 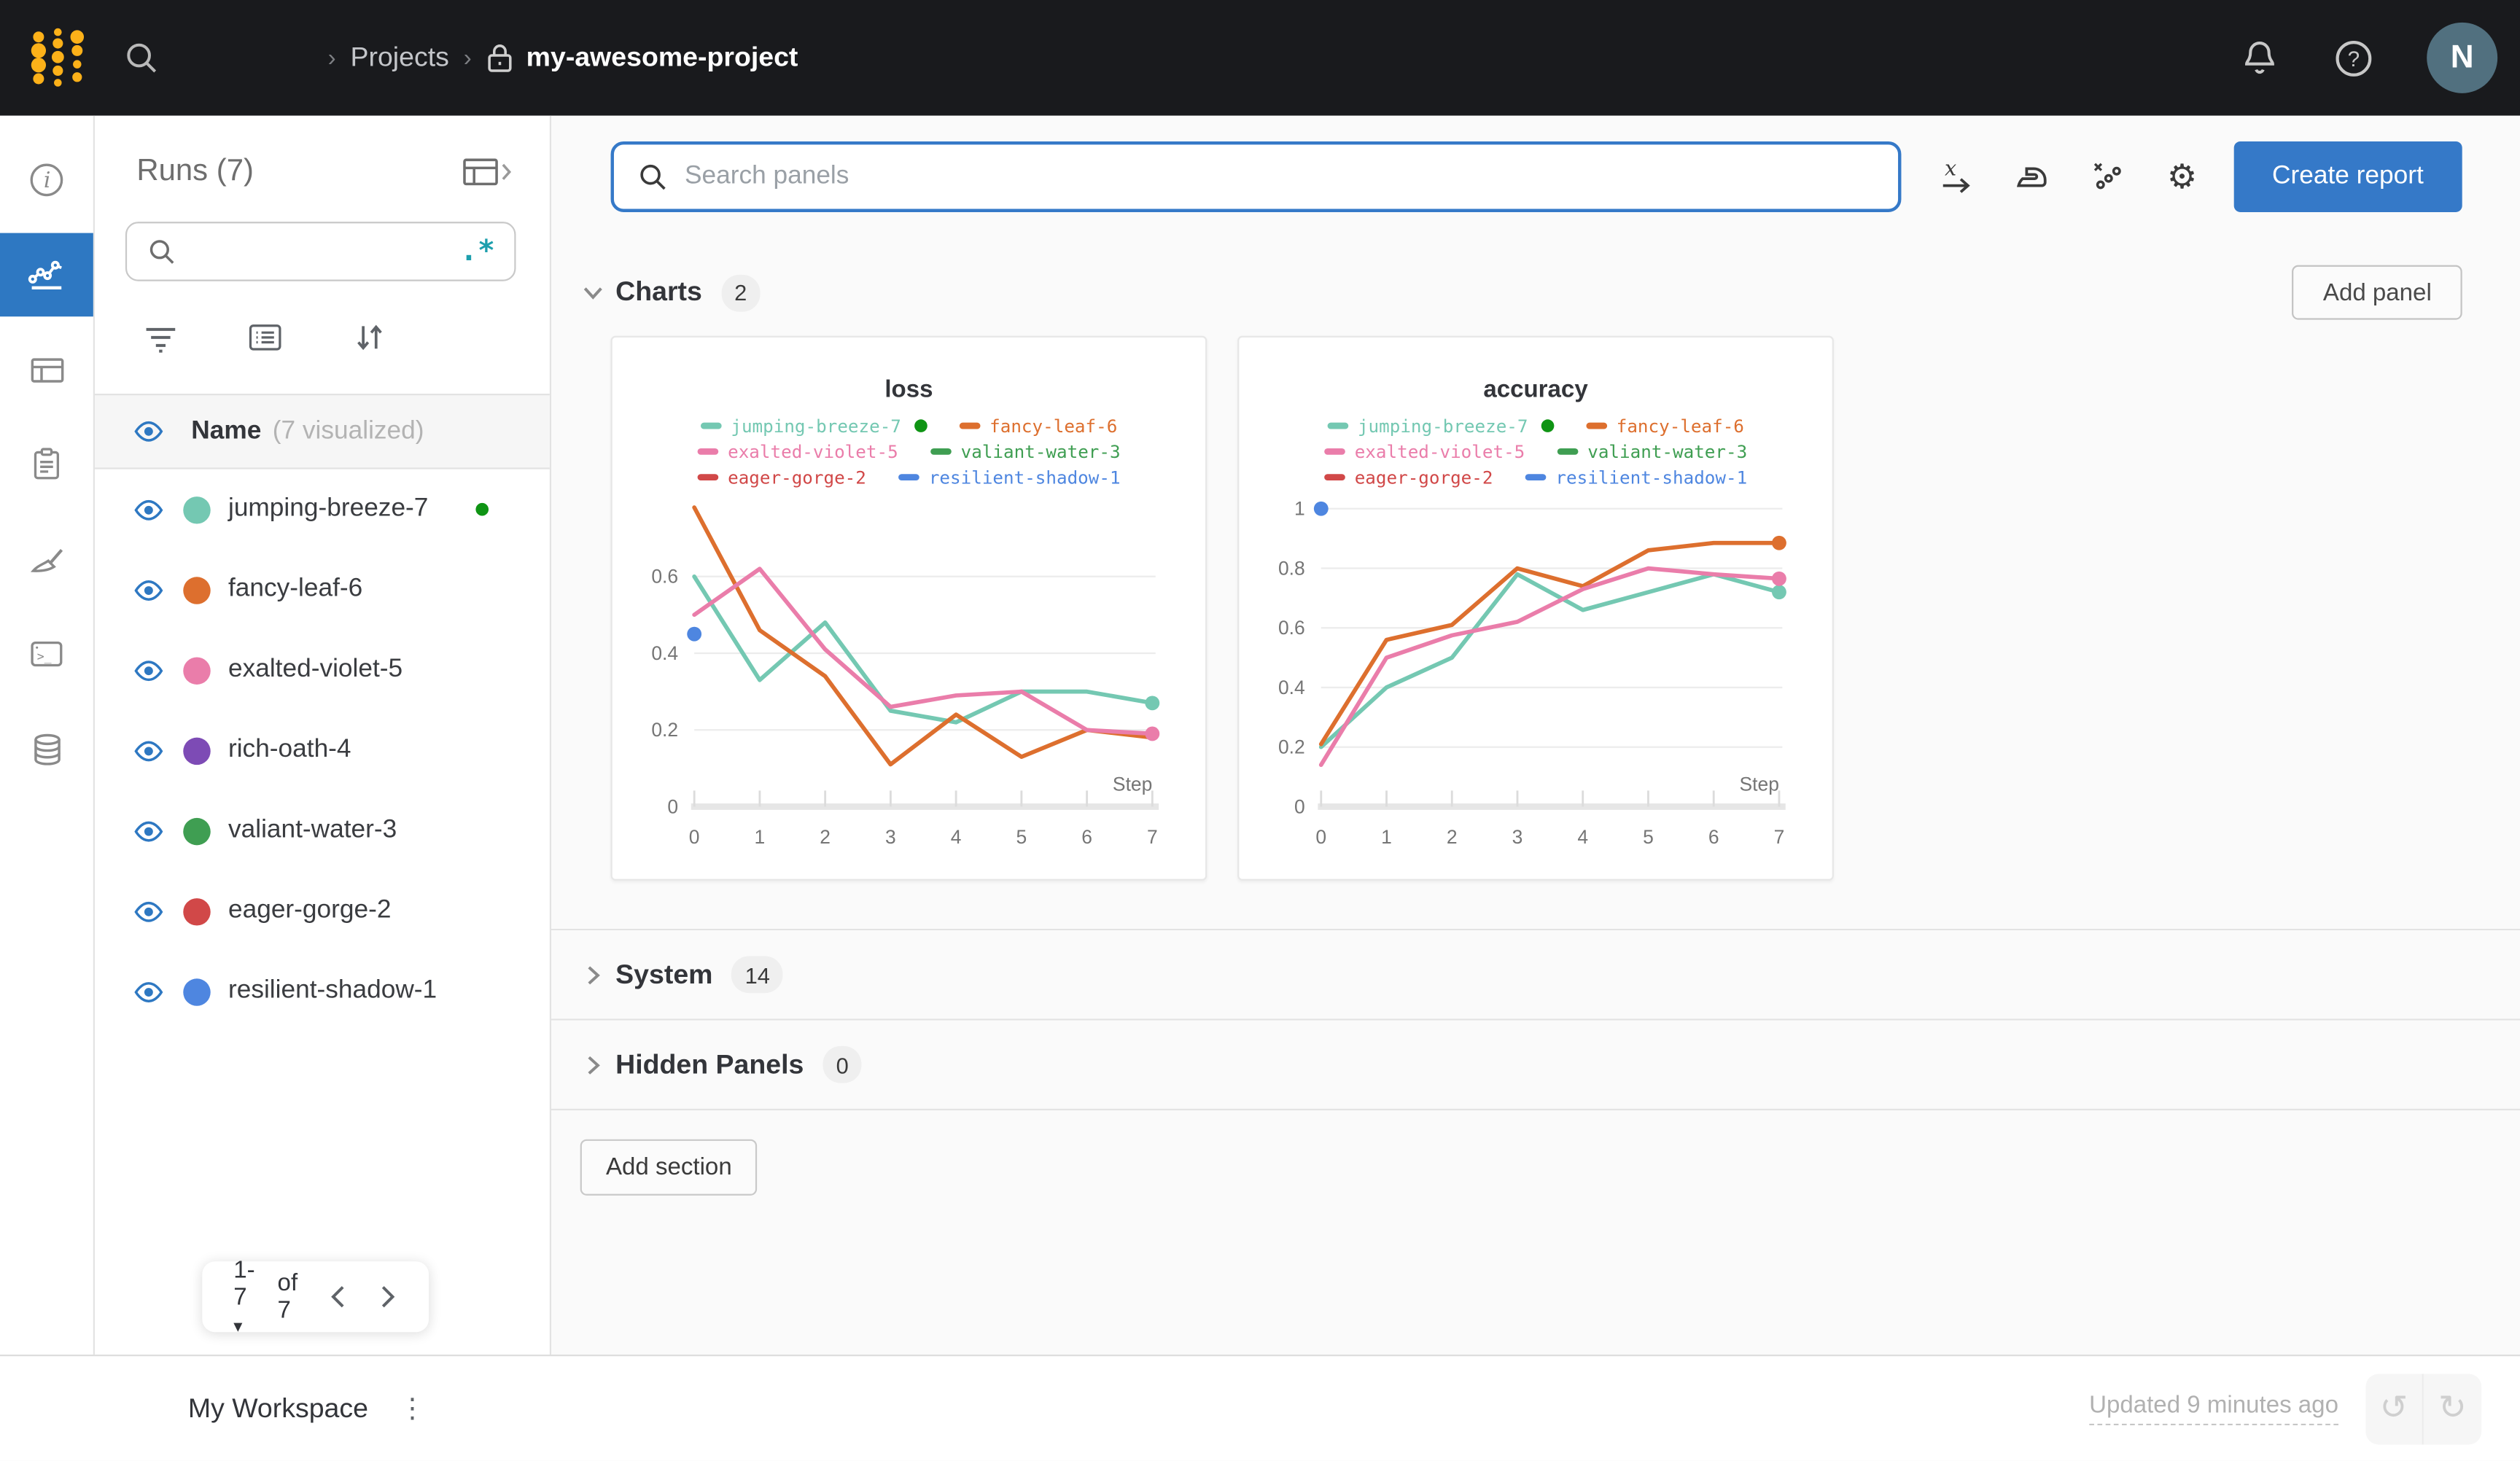 What do you see at coordinates (46, 180) in the screenshot?
I see `rail-item-info: i` at bounding box center [46, 180].